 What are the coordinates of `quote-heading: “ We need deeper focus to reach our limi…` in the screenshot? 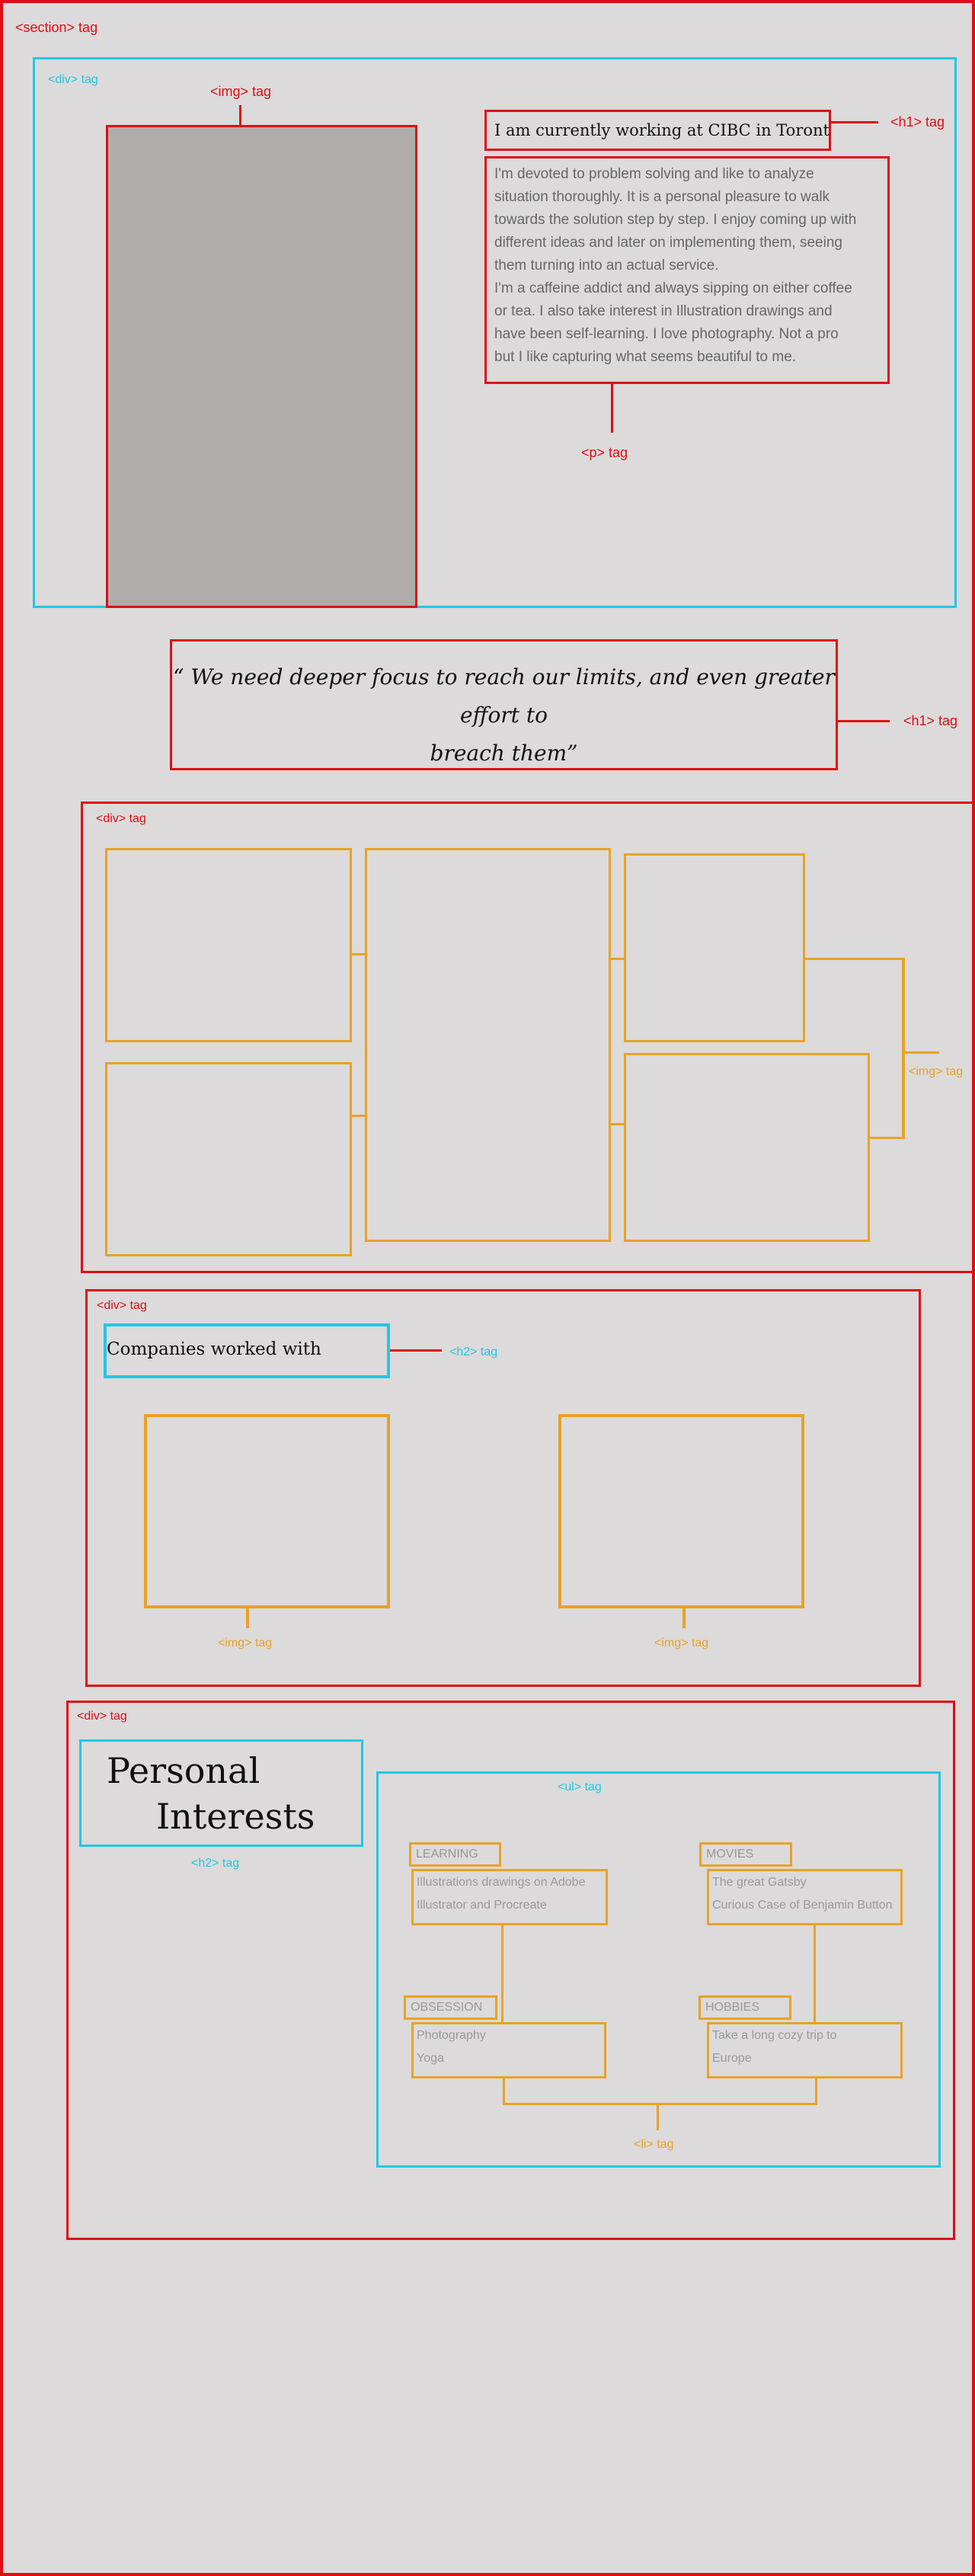 It's located at (504, 704).